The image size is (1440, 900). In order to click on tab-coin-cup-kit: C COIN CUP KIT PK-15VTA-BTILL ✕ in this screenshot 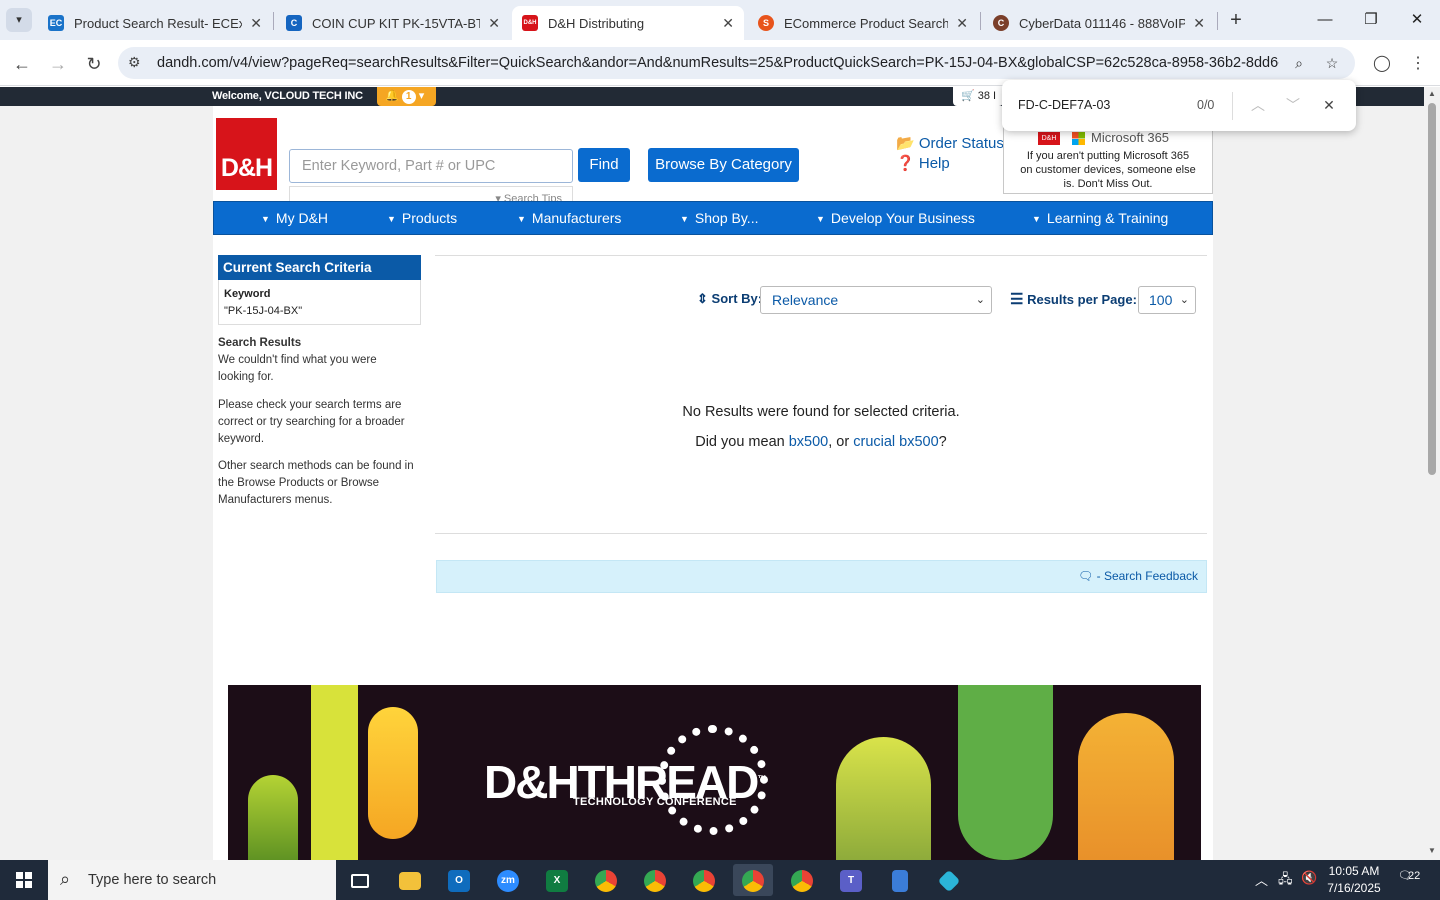, I will do `click(393, 23)`.